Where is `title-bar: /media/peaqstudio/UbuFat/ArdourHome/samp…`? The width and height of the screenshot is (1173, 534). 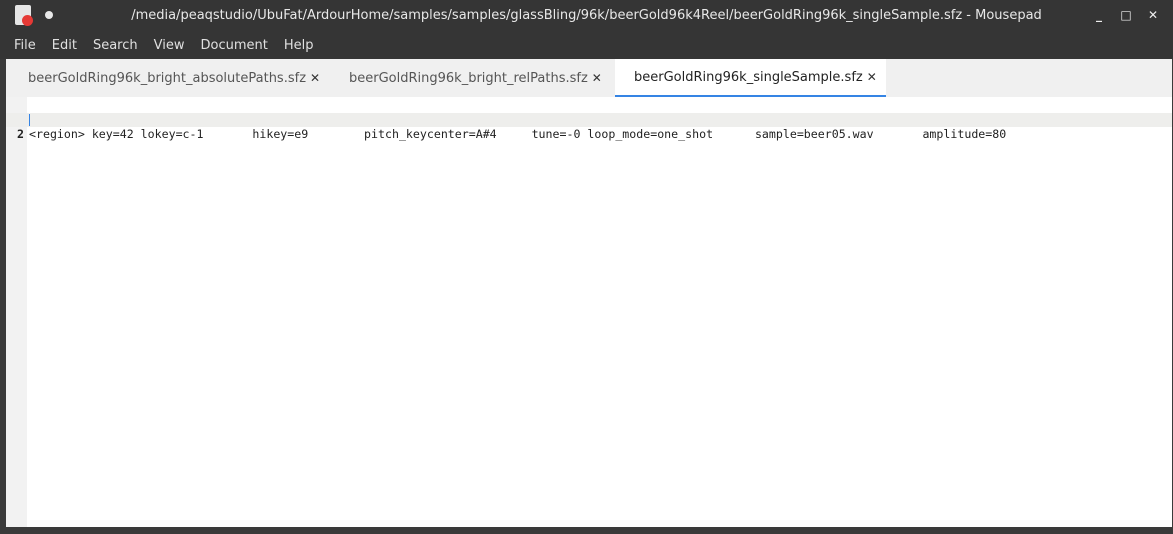 title-bar: /media/peaqstudio/UbuFat/ArdourHome/samp… is located at coordinates (586, 16).